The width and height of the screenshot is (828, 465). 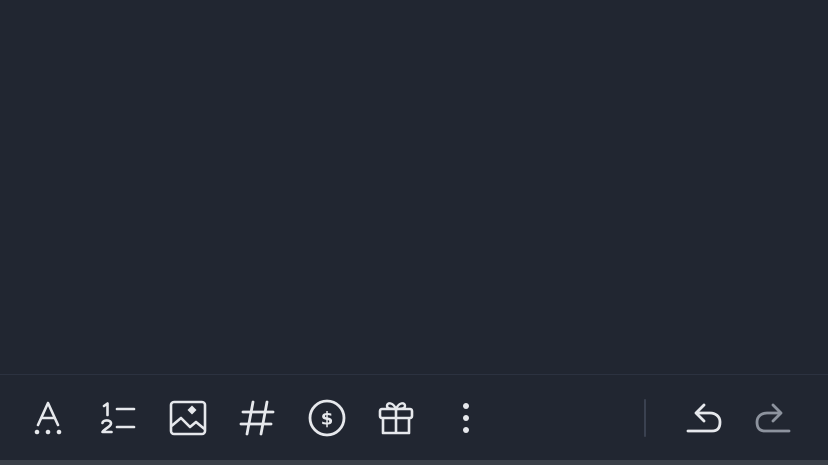 I want to click on image-icon, so click(x=188, y=418).